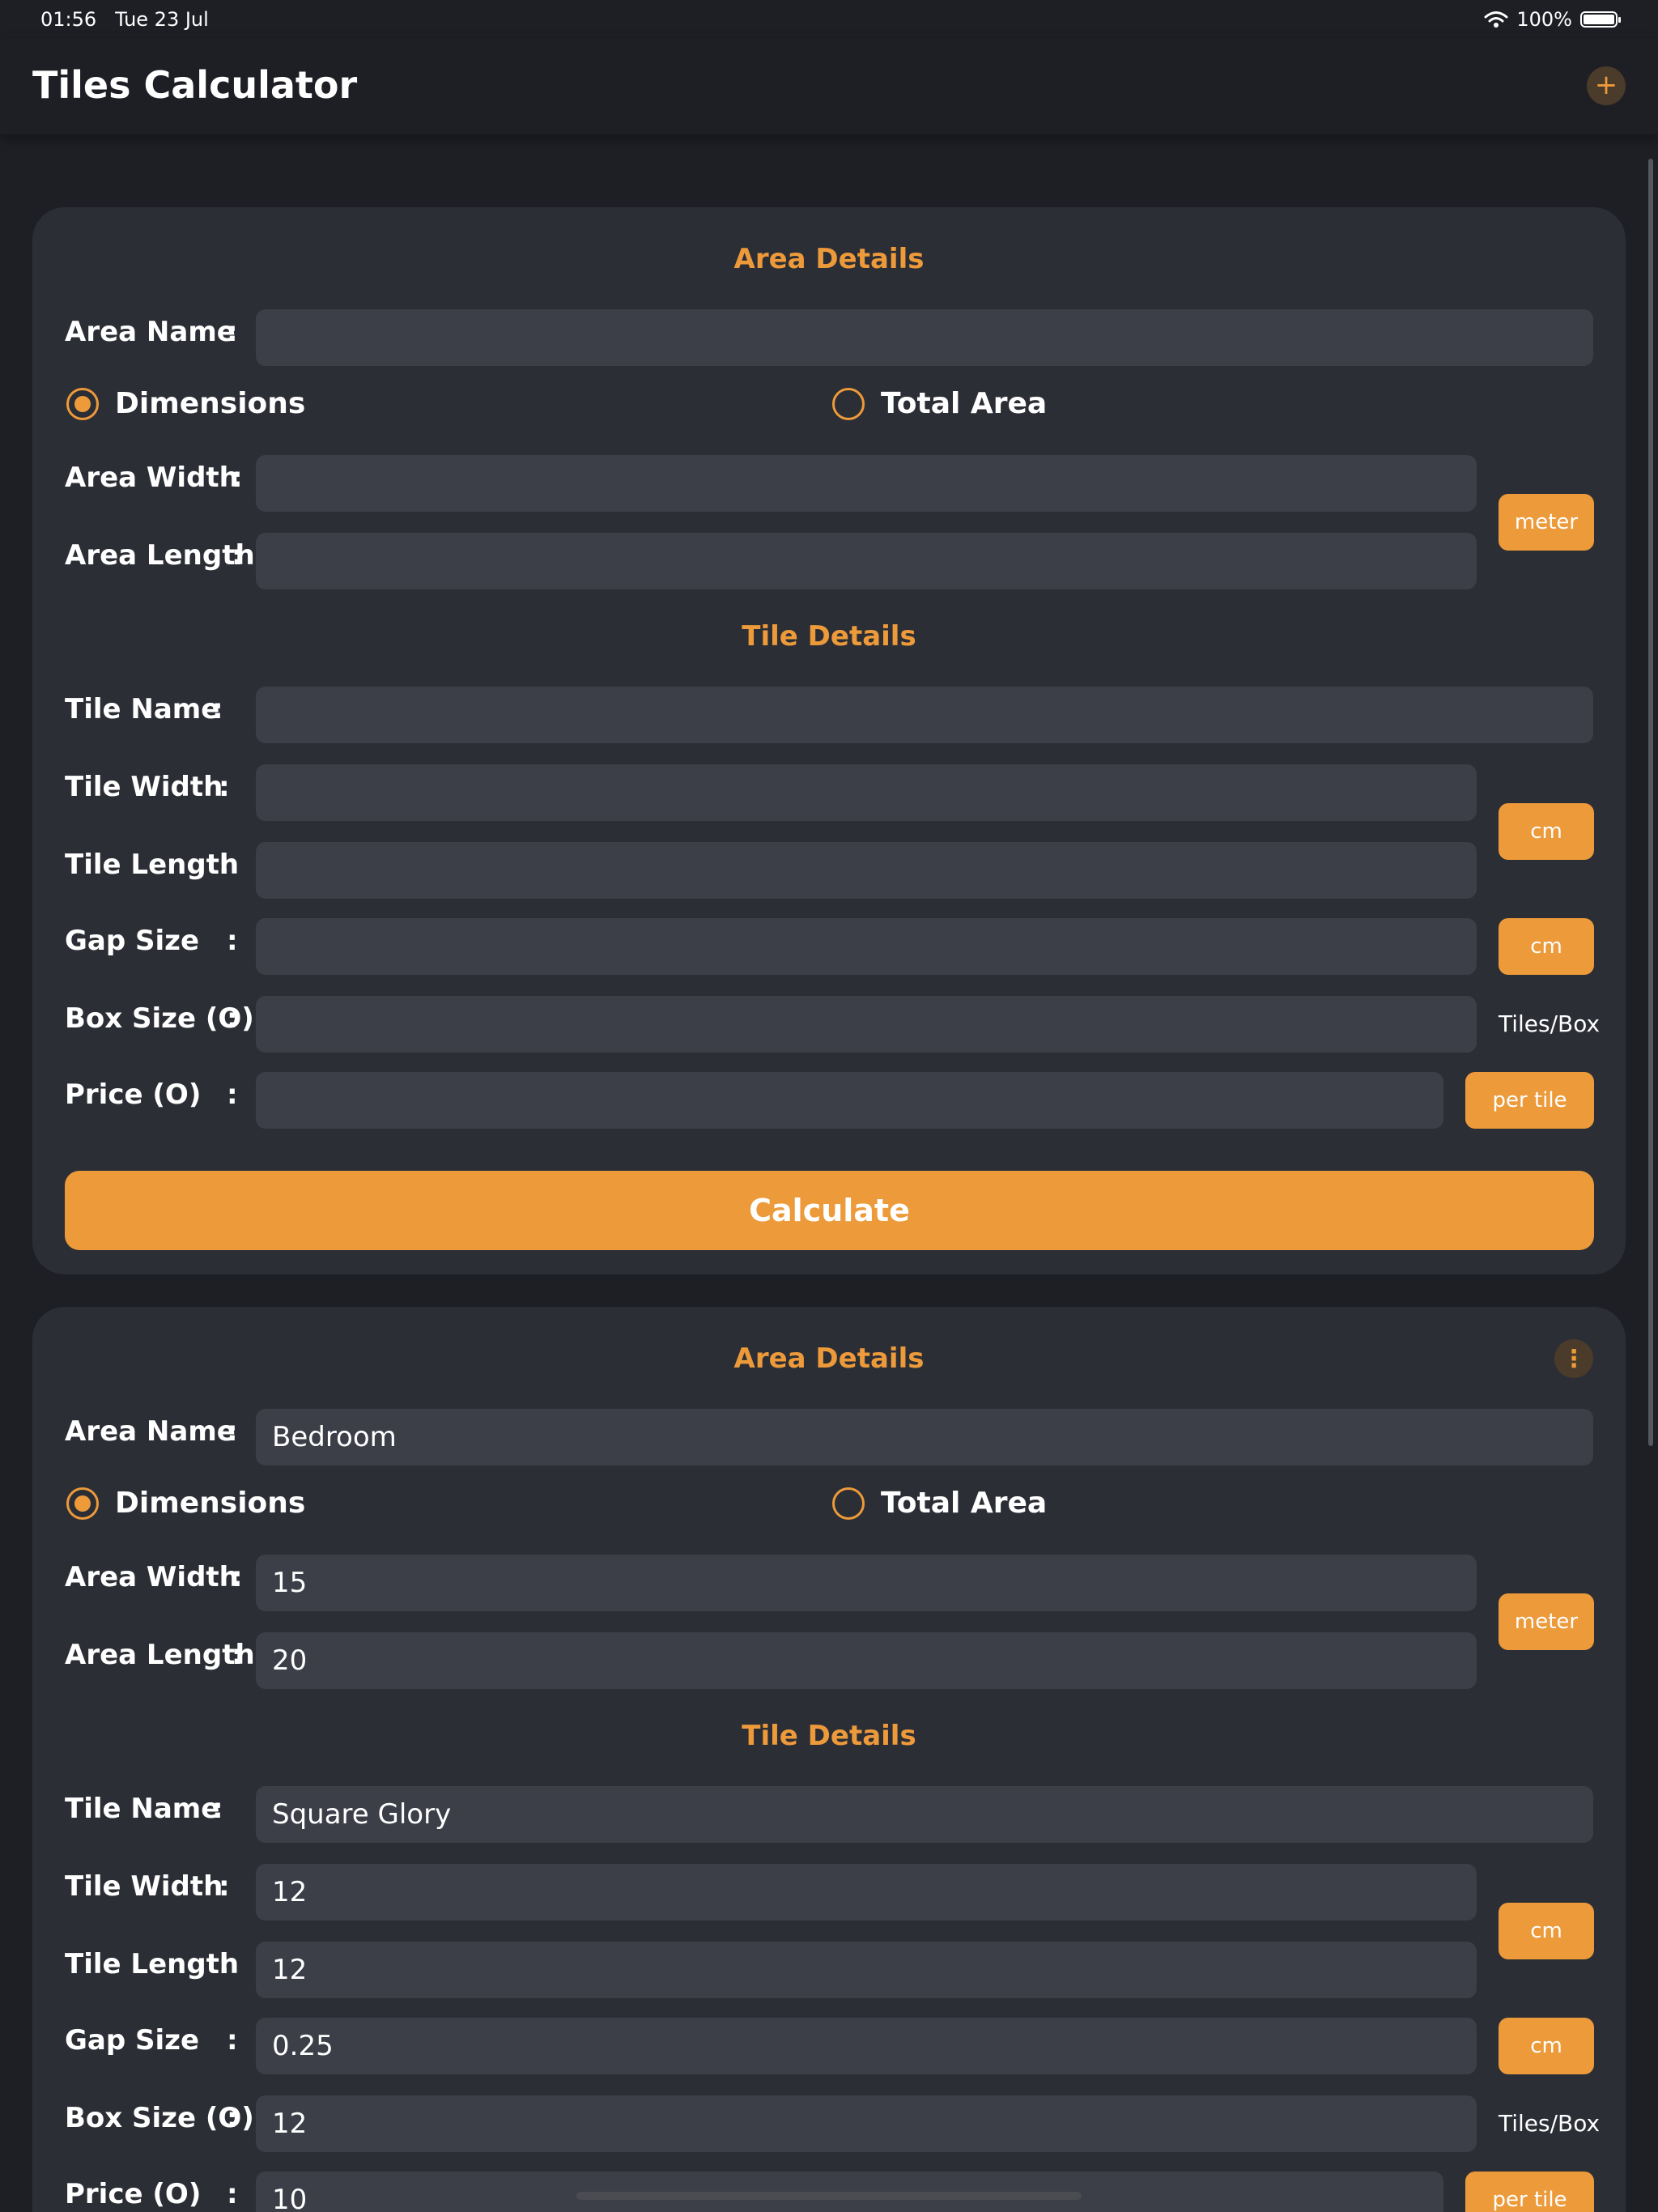 The height and width of the screenshot is (2212, 1658). I want to click on status-bar: 01:56 Tue 23 Jul 100%, so click(829, 19).